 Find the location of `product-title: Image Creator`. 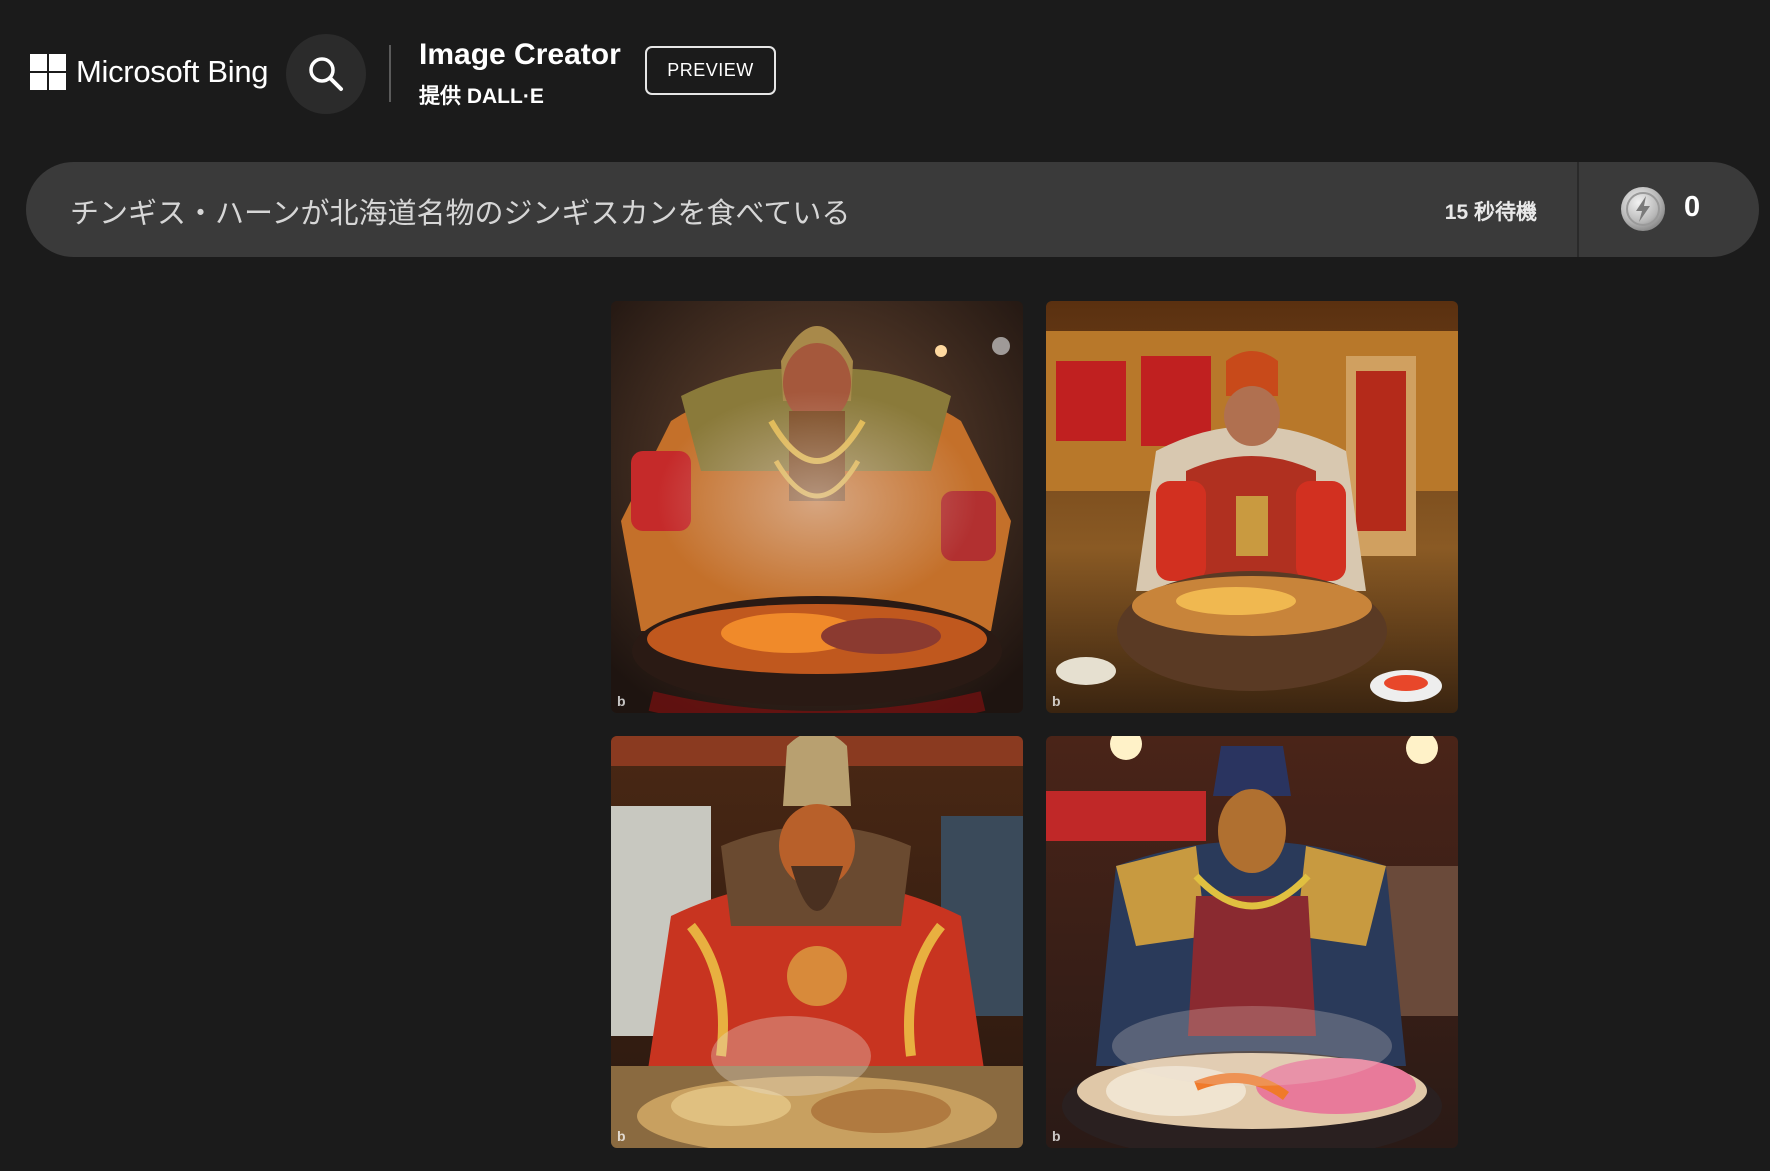

product-title: Image Creator is located at coordinates (520, 55).